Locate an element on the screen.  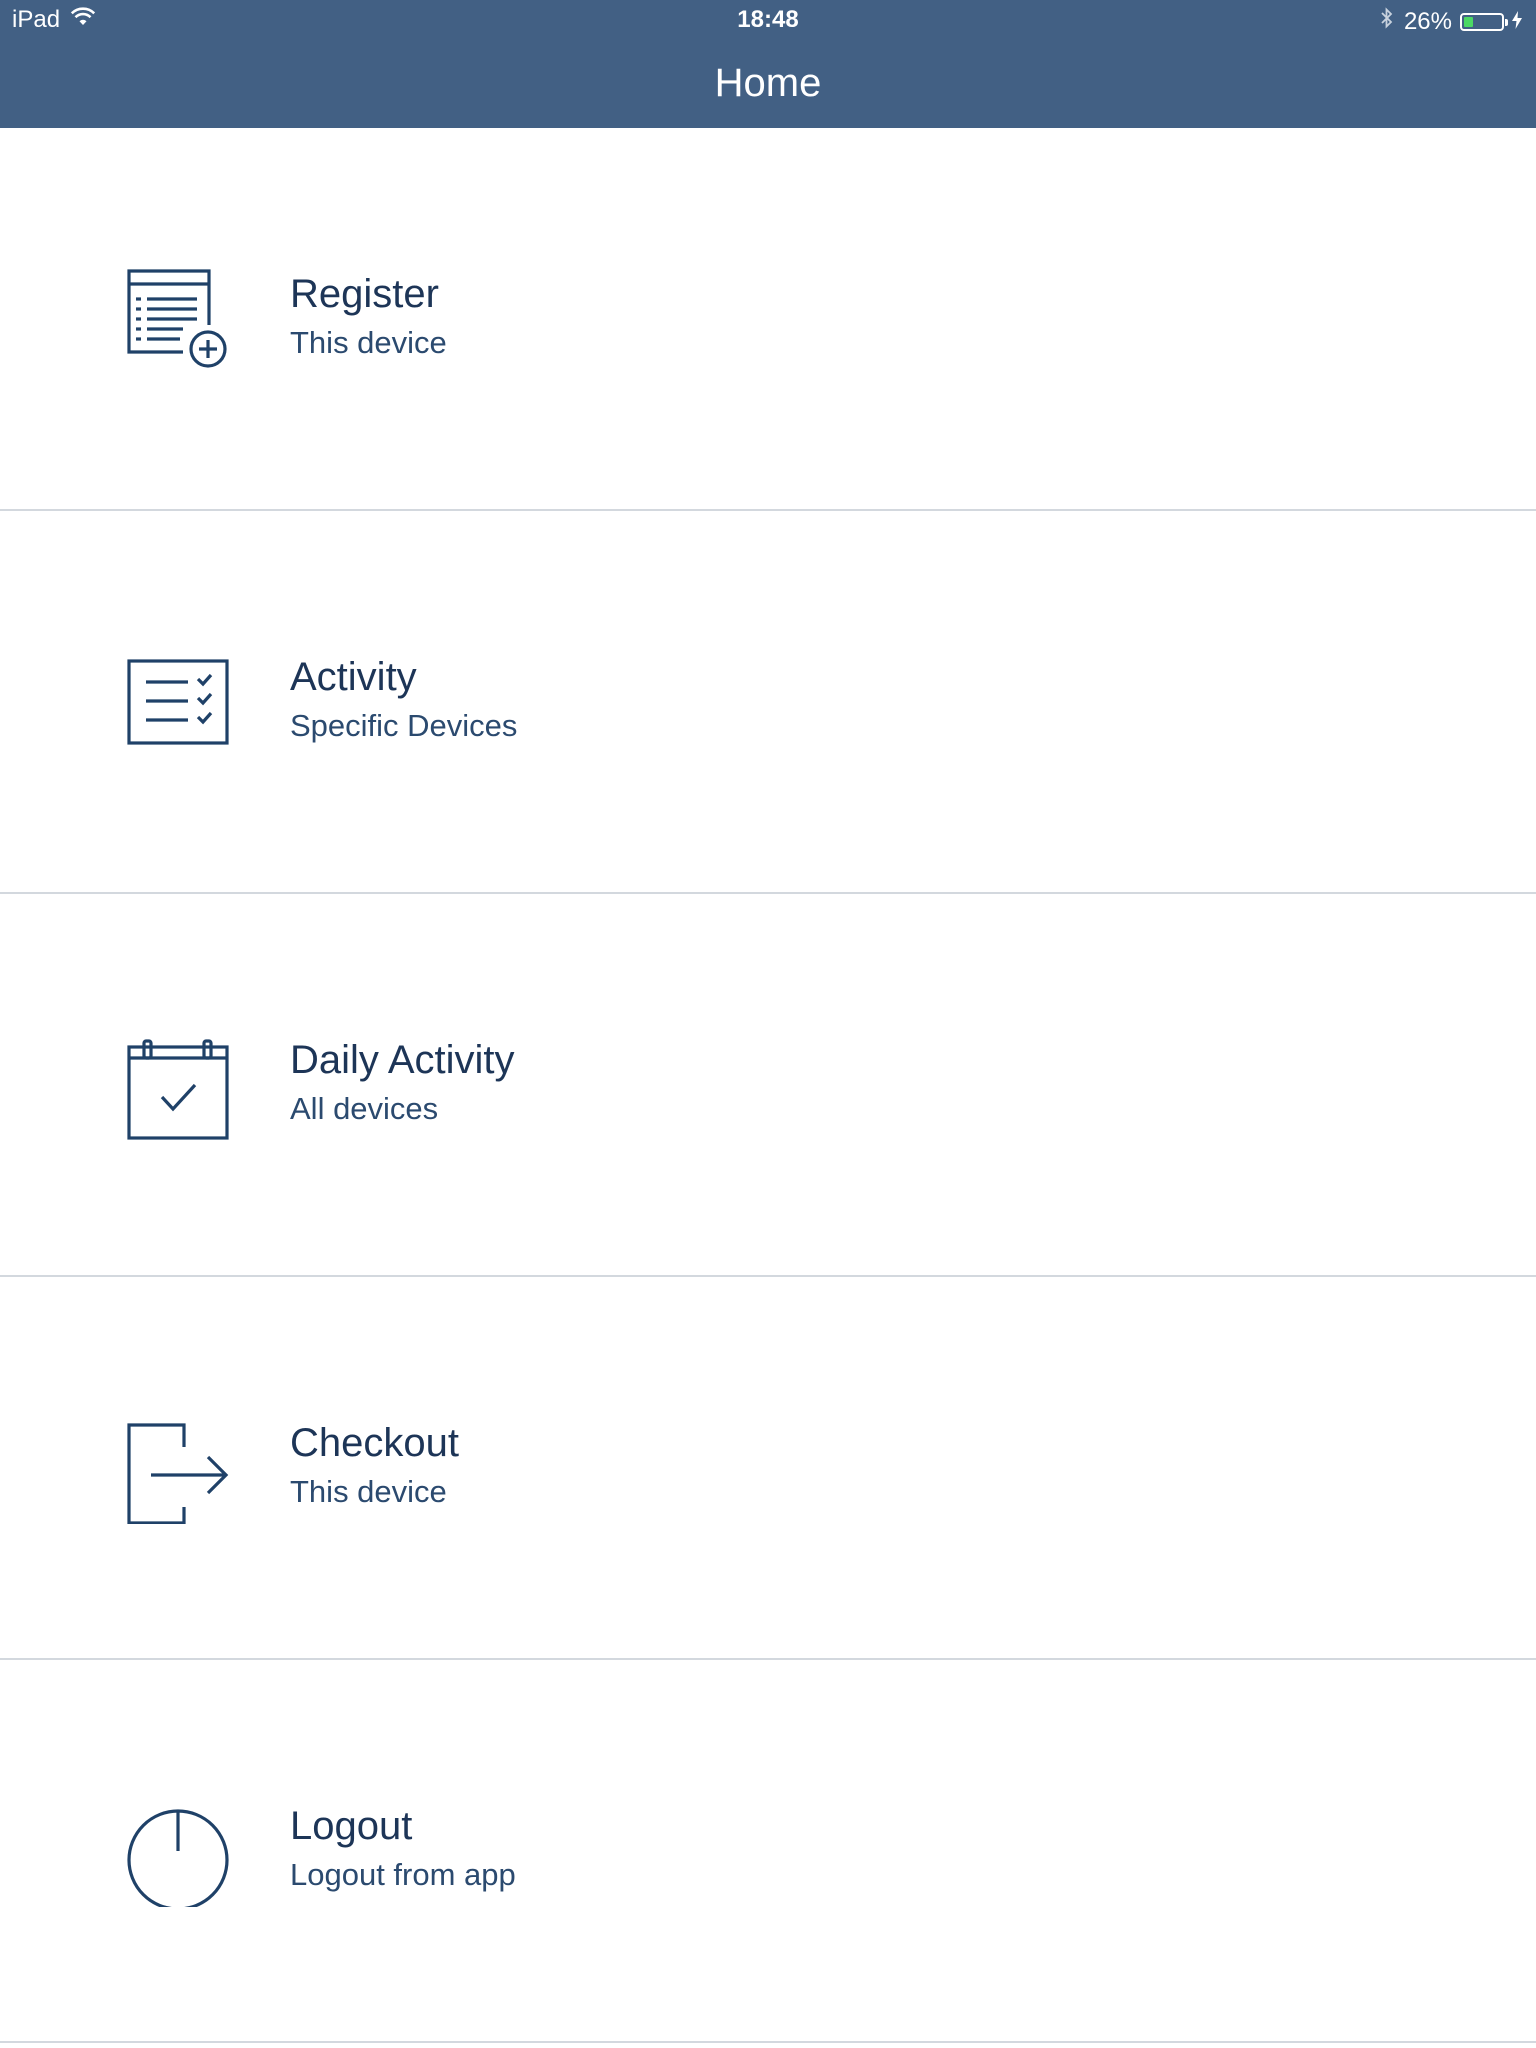
menu-item-title: Daily Activity is located at coordinates (402, 1060).